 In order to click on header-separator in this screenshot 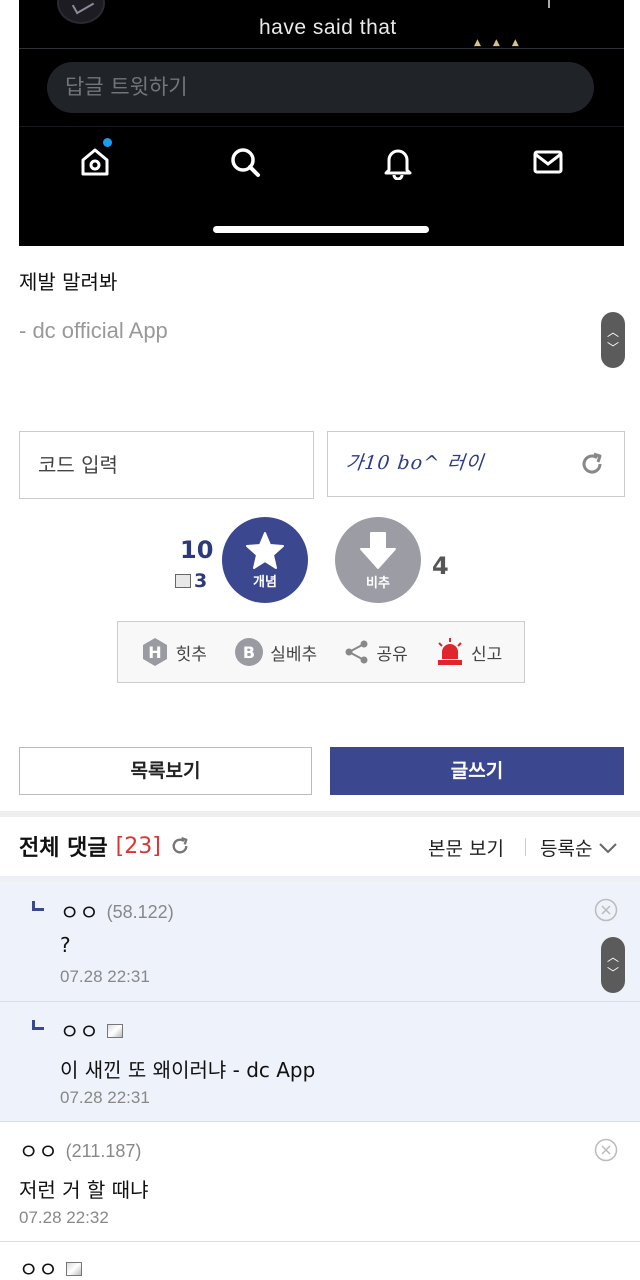, I will do `click(525, 847)`.